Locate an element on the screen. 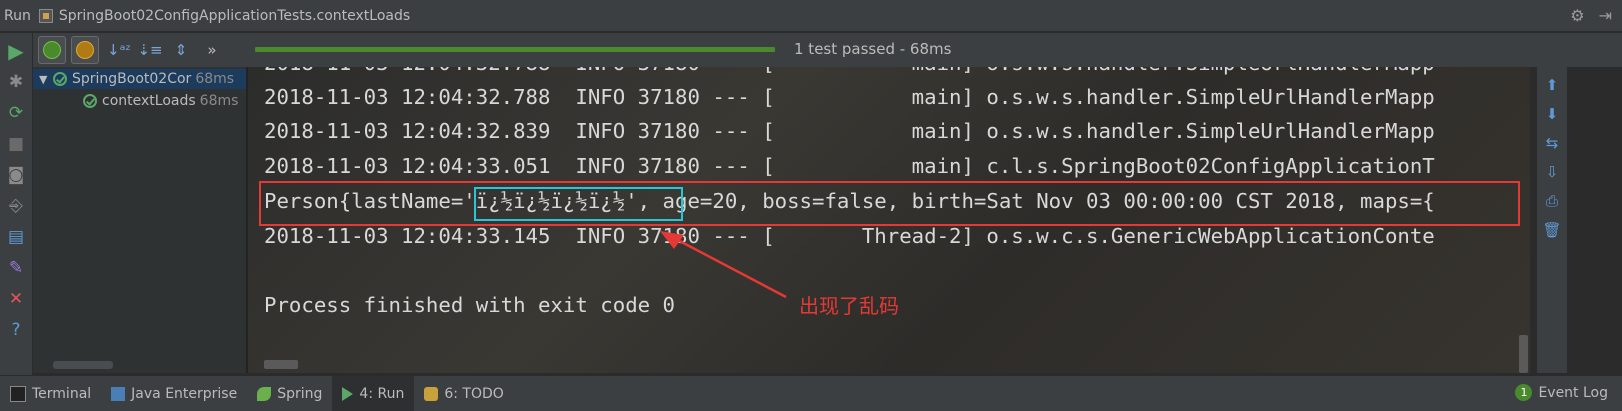 This screenshot has height=411, width=1622. layout-icon: ▤ is located at coordinates (16, 237).